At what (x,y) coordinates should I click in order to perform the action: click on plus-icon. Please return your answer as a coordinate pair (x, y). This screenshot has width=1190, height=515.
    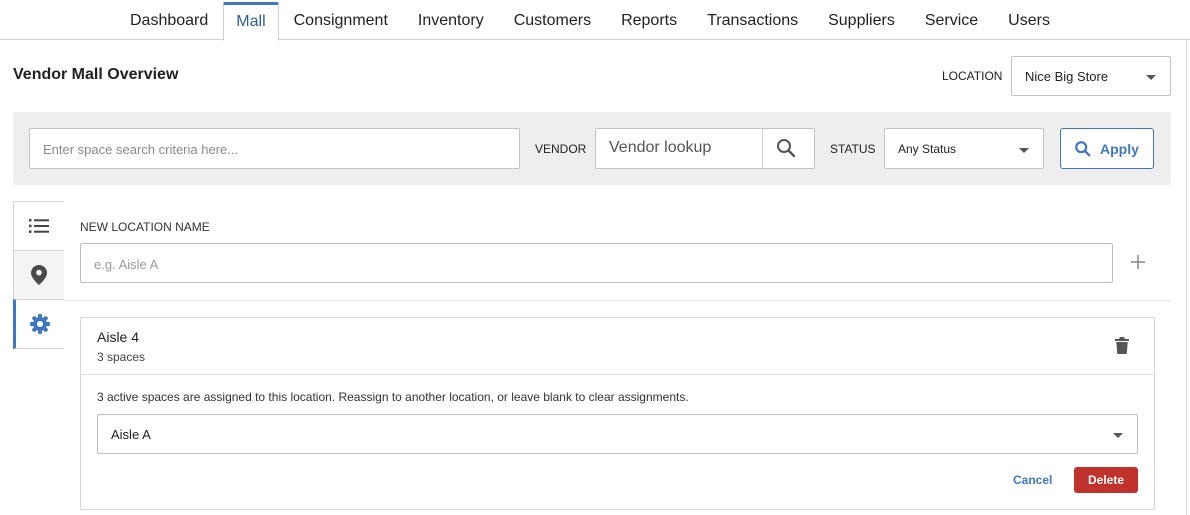
    Looking at the image, I should click on (1138, 262).